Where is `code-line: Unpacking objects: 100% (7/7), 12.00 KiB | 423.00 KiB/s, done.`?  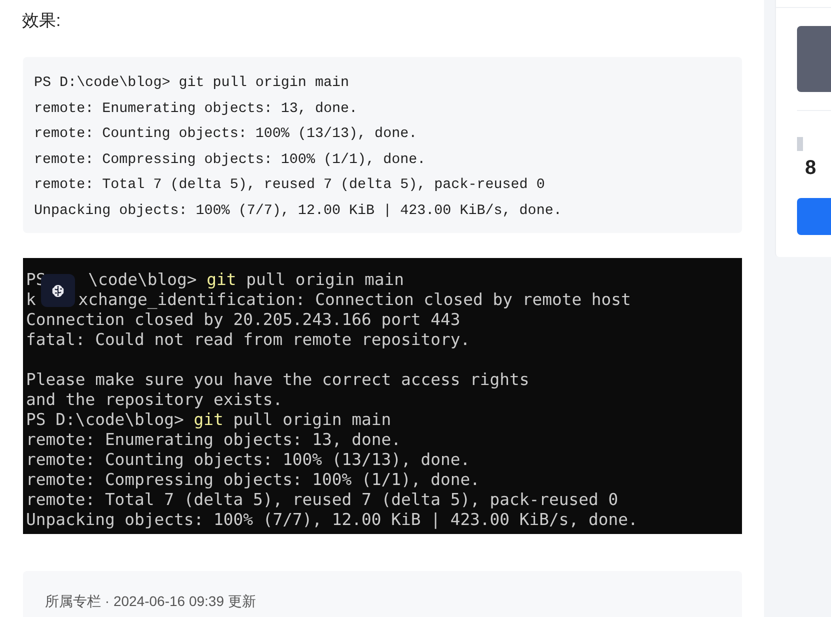
code-line: Unpacking objects: 100% (7/7), 12.00 KiB | 423.00 KiB/s, done. is located at coordinates (298, 211).